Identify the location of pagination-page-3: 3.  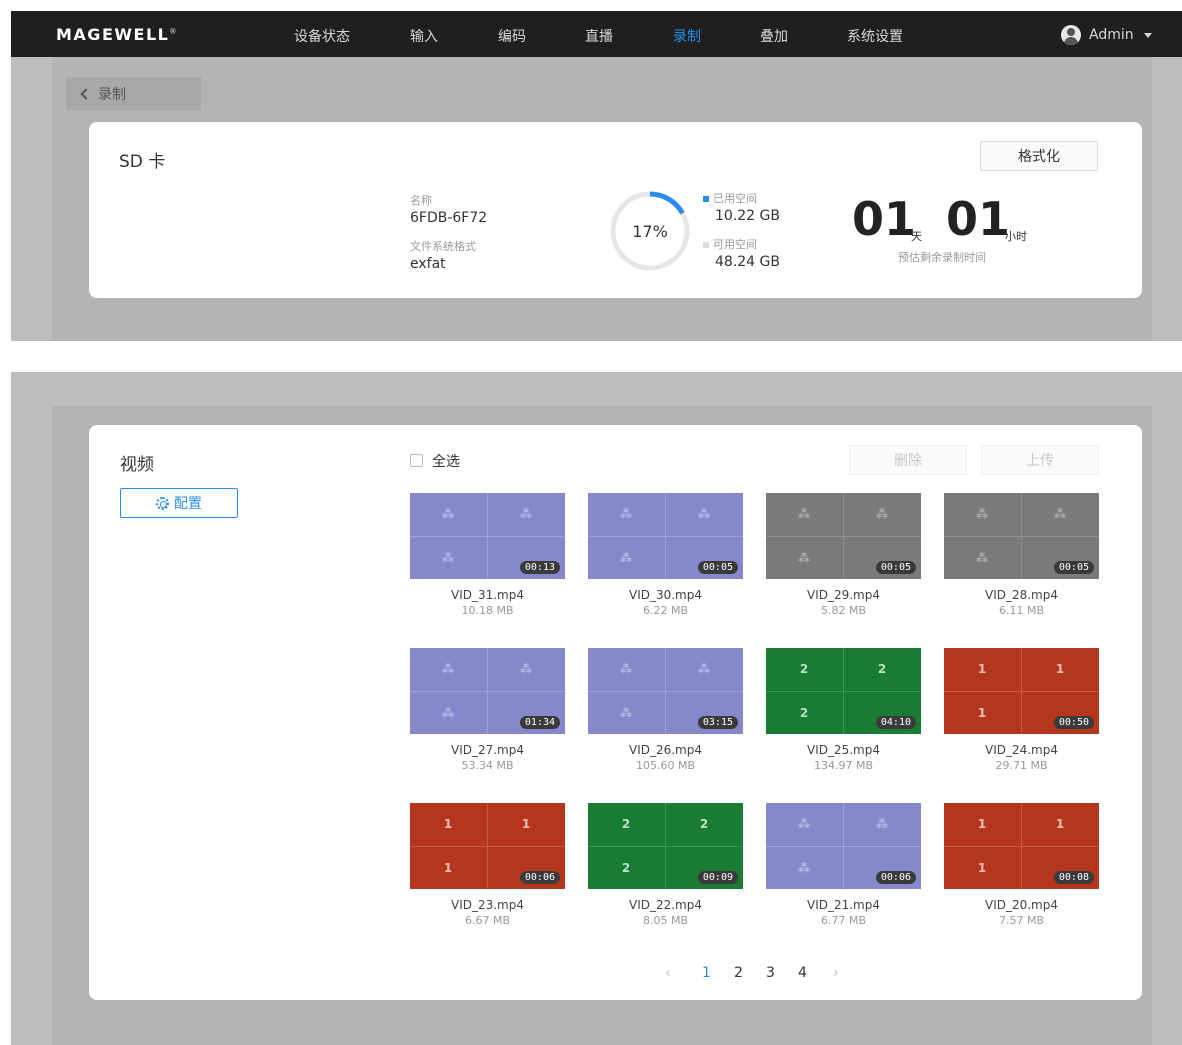
(770, 973).